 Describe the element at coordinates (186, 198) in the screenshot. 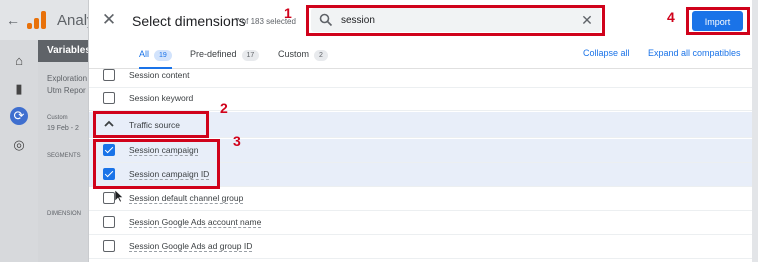

I see `list-item-label: Session default channel group` at that location.